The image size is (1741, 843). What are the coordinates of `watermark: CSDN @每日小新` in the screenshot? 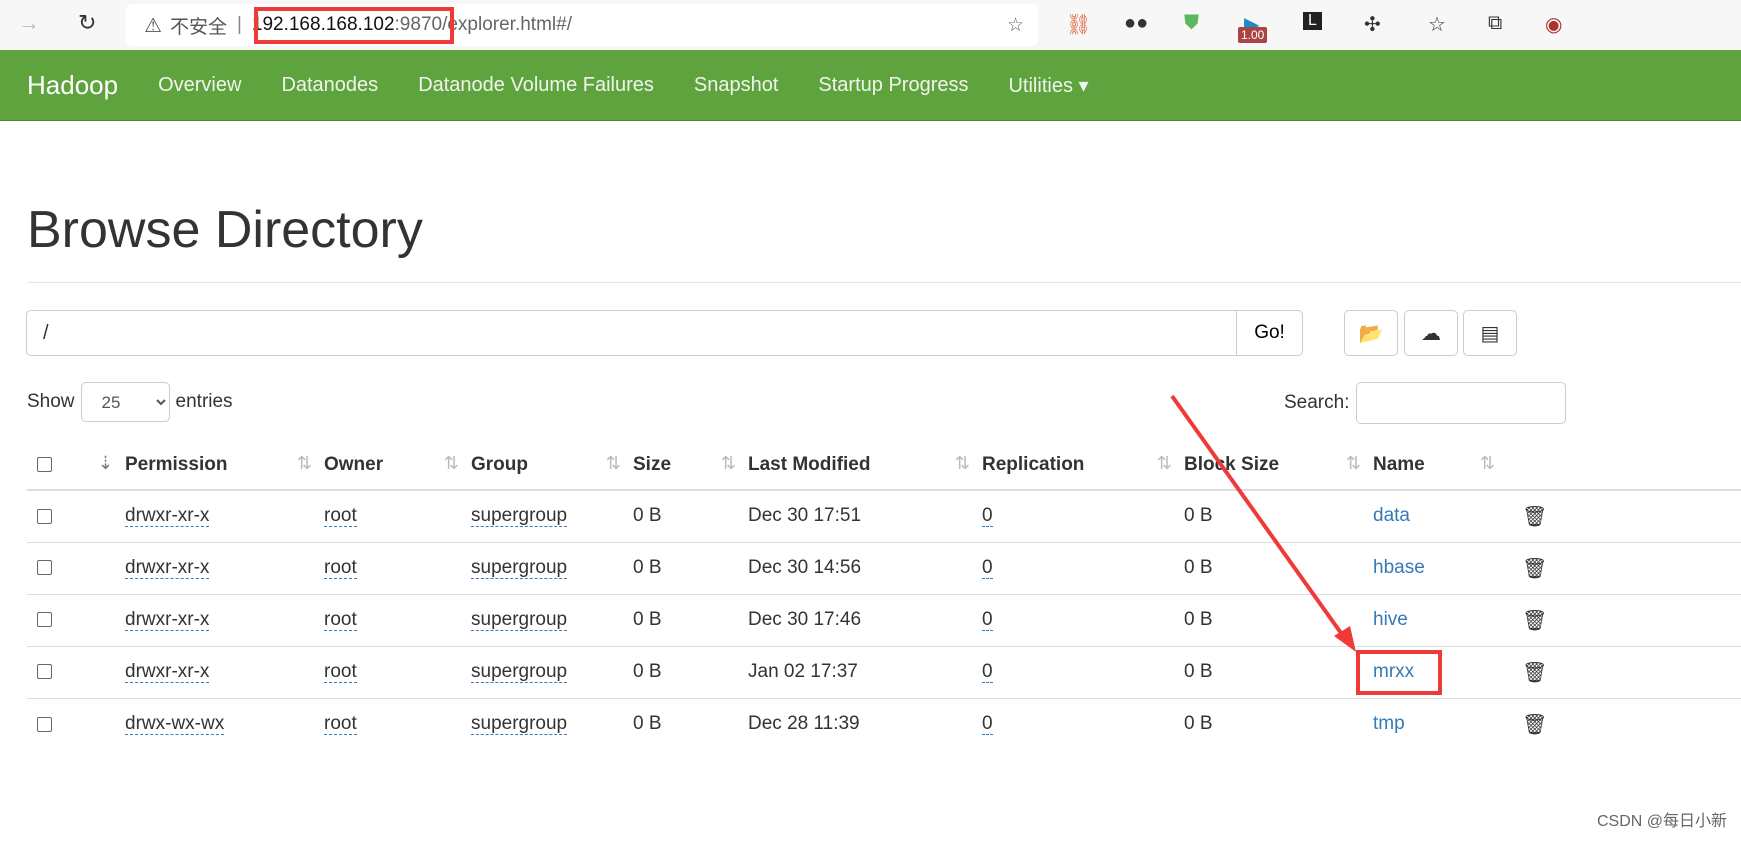 It's located at (1661, 821).